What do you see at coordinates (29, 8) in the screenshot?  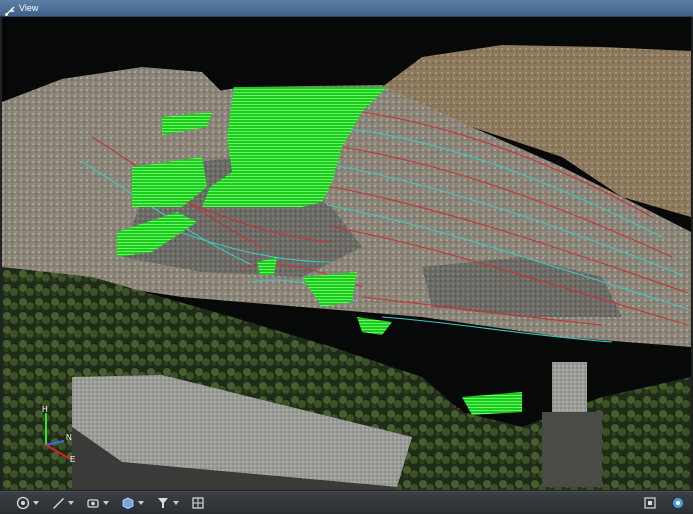 I see `view-title: View` at bounding box center [29, 8].